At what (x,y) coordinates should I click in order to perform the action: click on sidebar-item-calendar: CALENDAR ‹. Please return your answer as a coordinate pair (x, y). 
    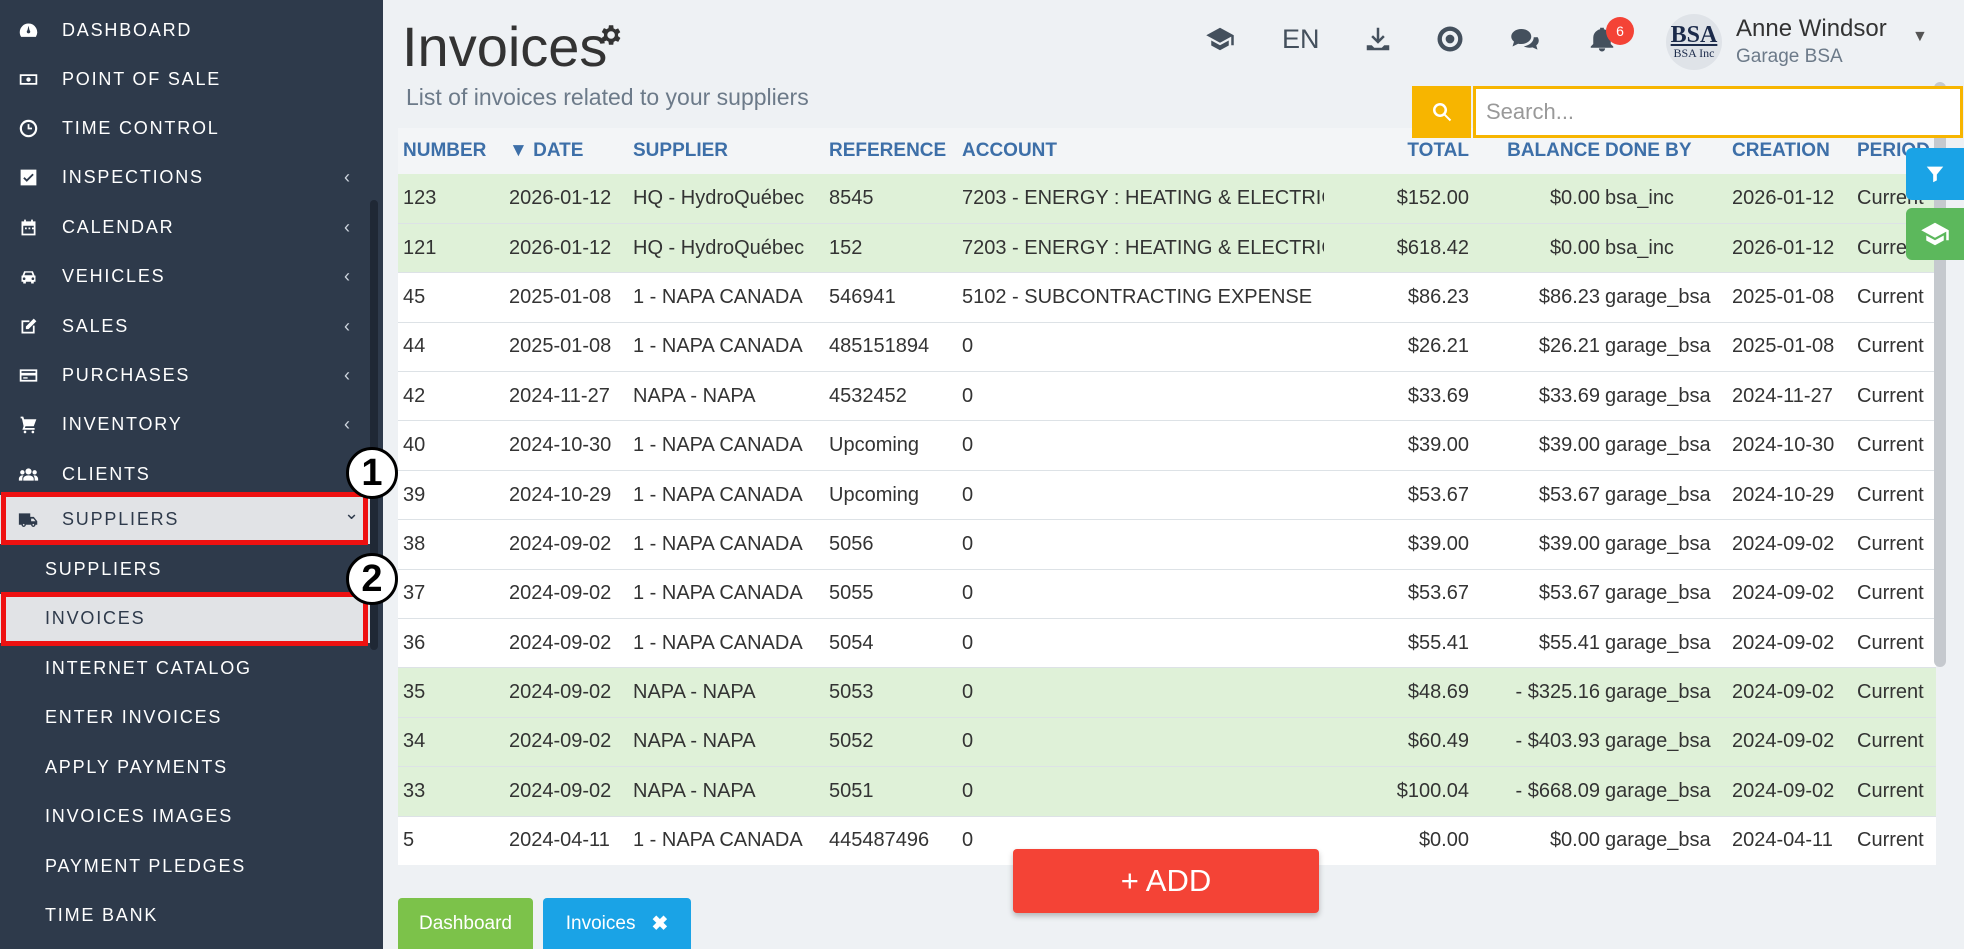
    Looking at the image, I should click on (185, 227).